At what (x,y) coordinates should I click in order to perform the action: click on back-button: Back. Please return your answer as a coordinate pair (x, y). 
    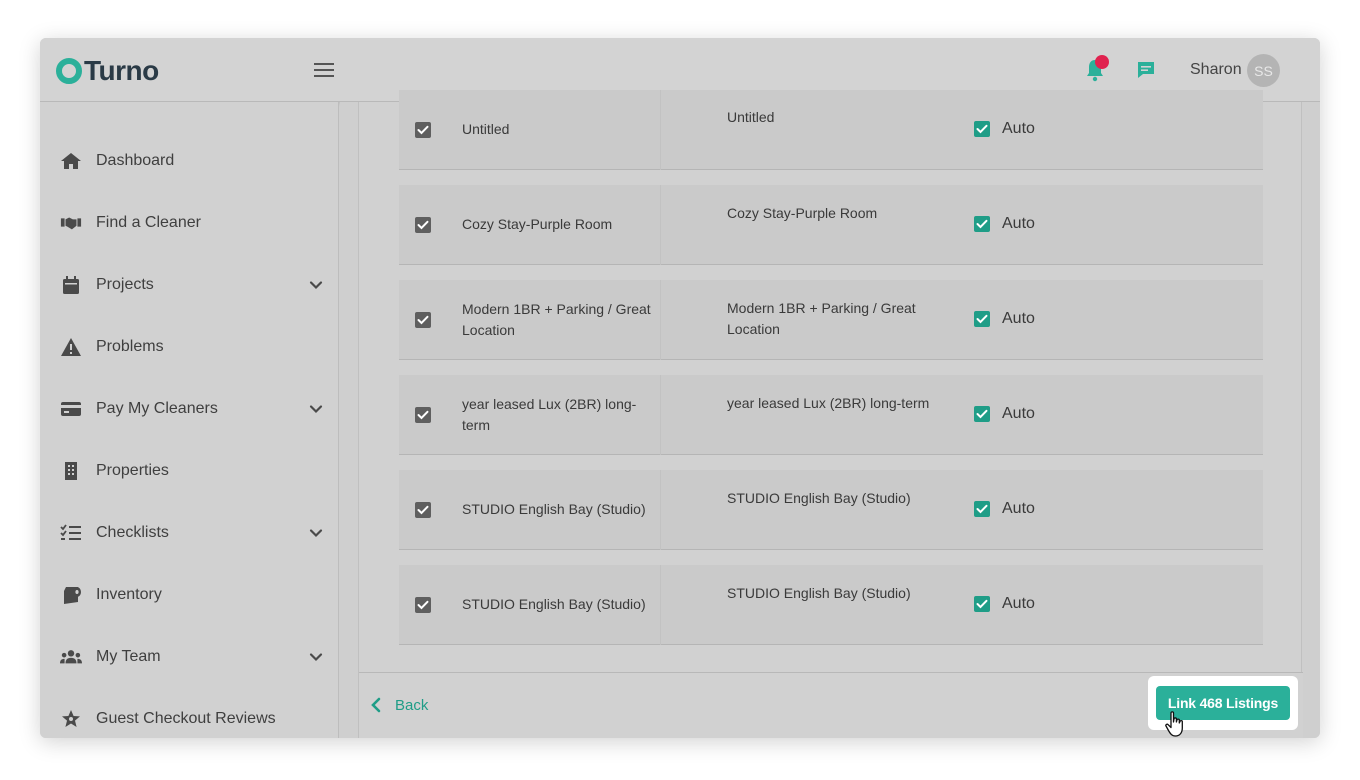
    Looking at the image, I should click on (399, 705).